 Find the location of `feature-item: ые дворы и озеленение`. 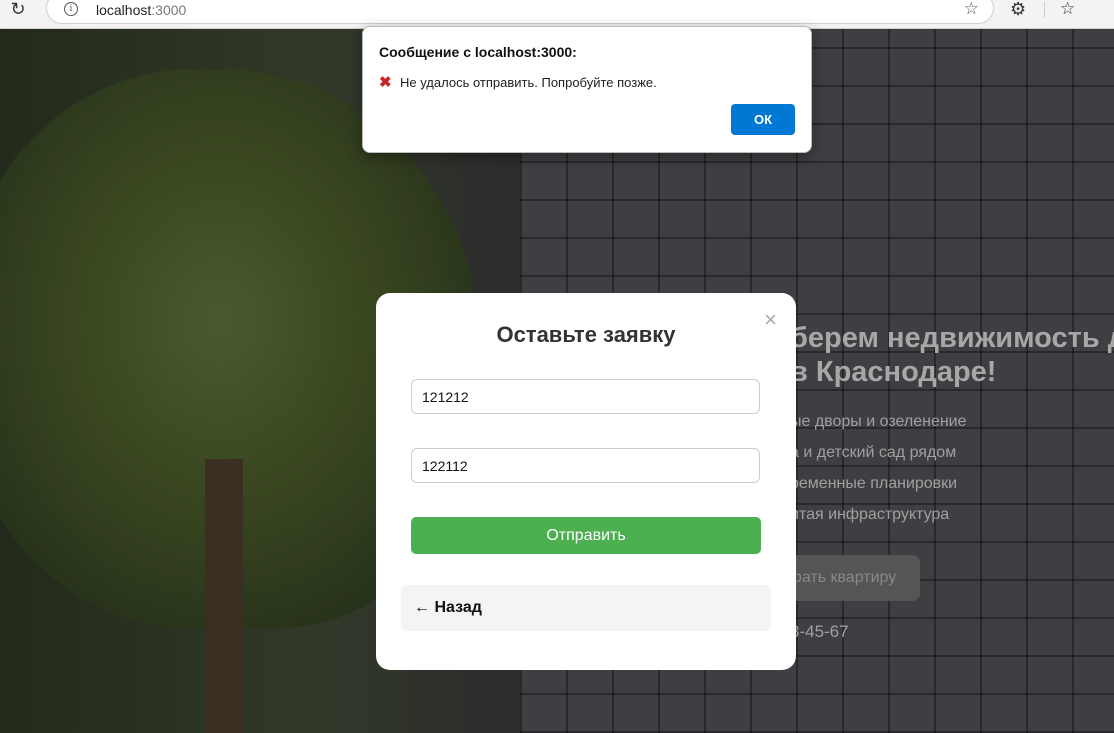

feature-item: ые дворы и озеленение is located at coordinates (878, 421).